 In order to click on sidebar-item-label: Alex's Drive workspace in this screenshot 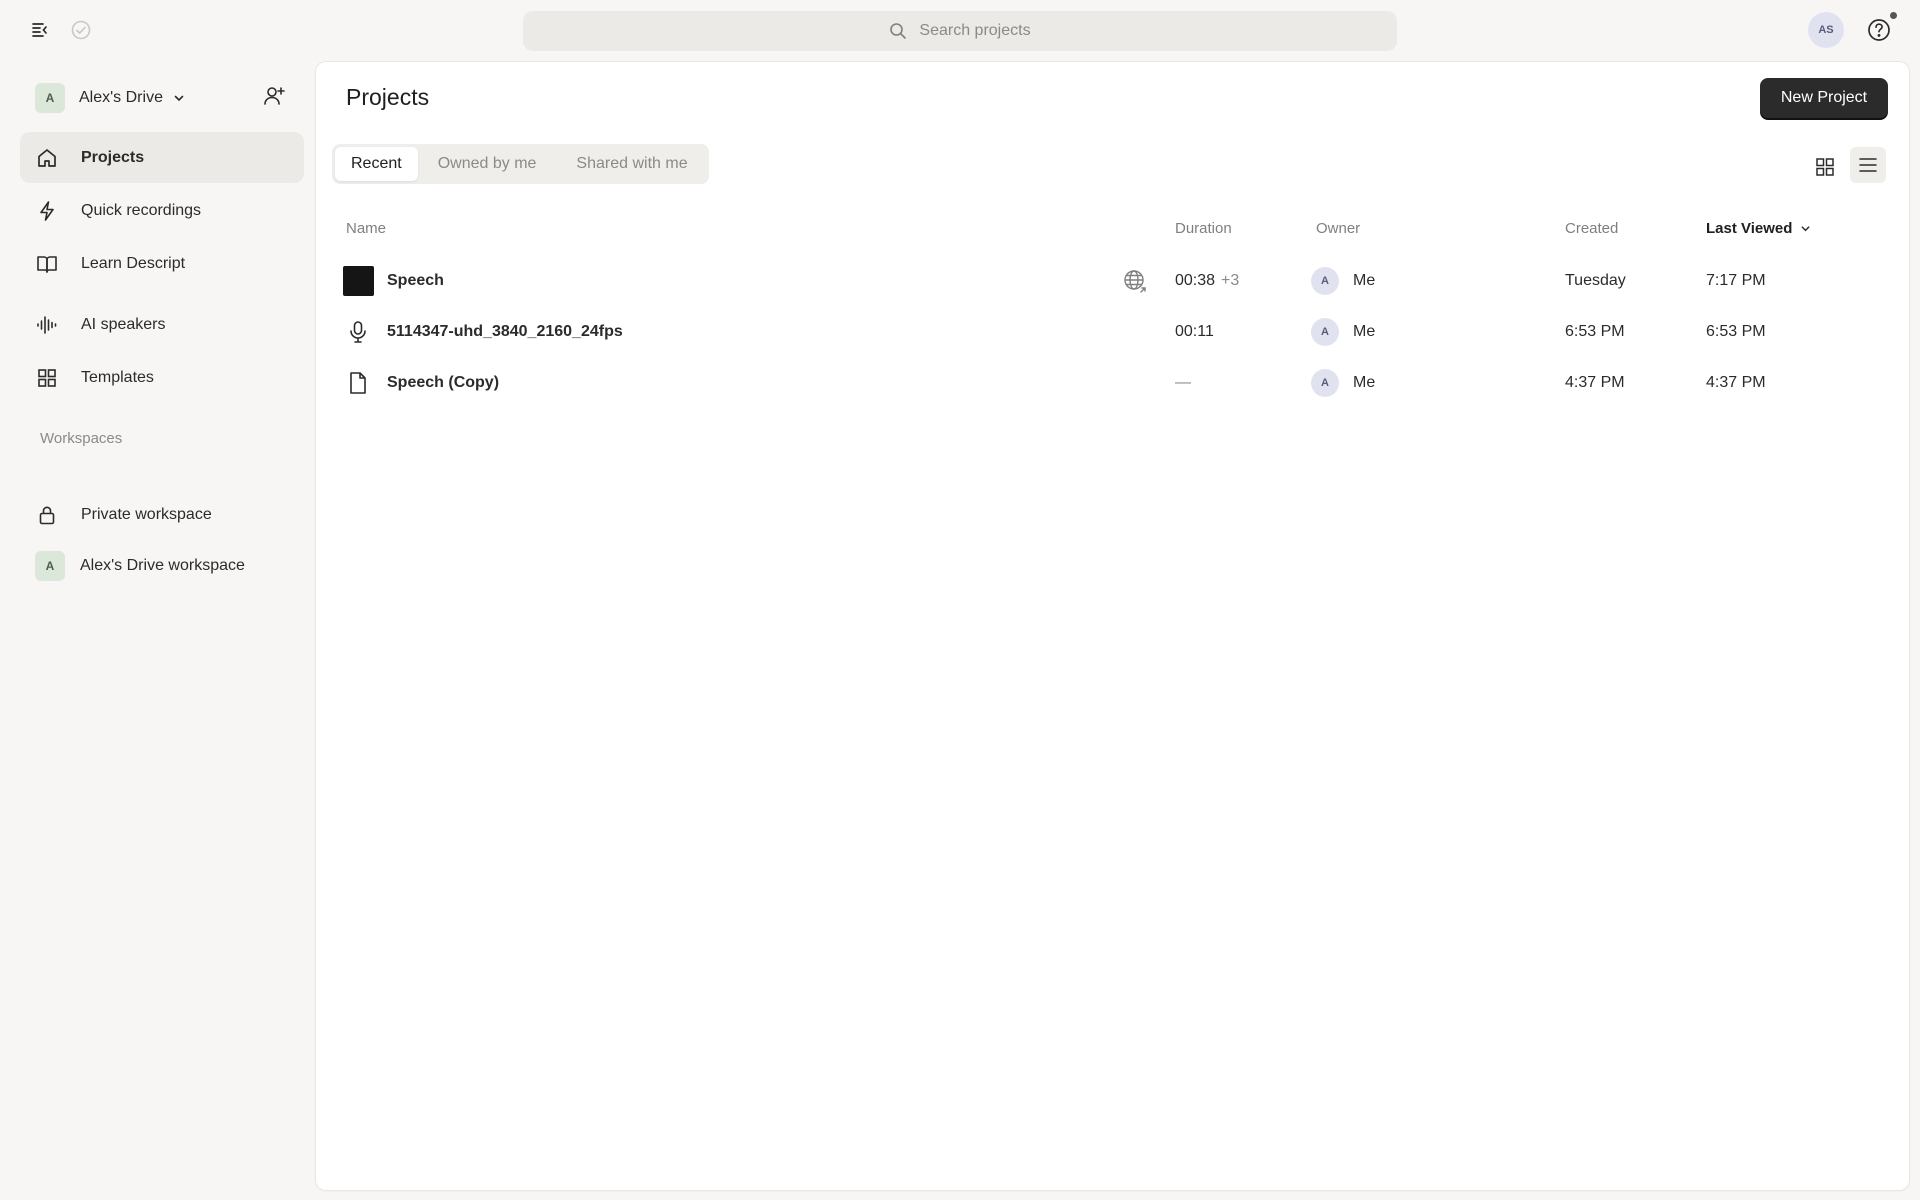, I will do `click(162, 565)`.